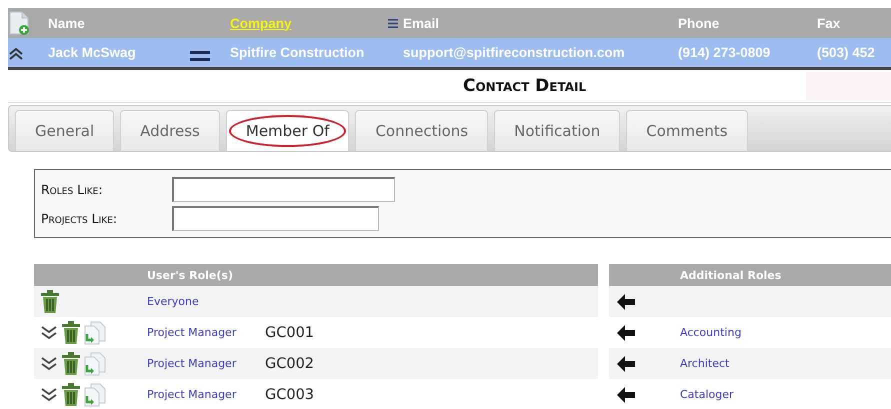 The width and height of the screenshot is (891, 409). I want to click on equals-icon, so click(200, 55).